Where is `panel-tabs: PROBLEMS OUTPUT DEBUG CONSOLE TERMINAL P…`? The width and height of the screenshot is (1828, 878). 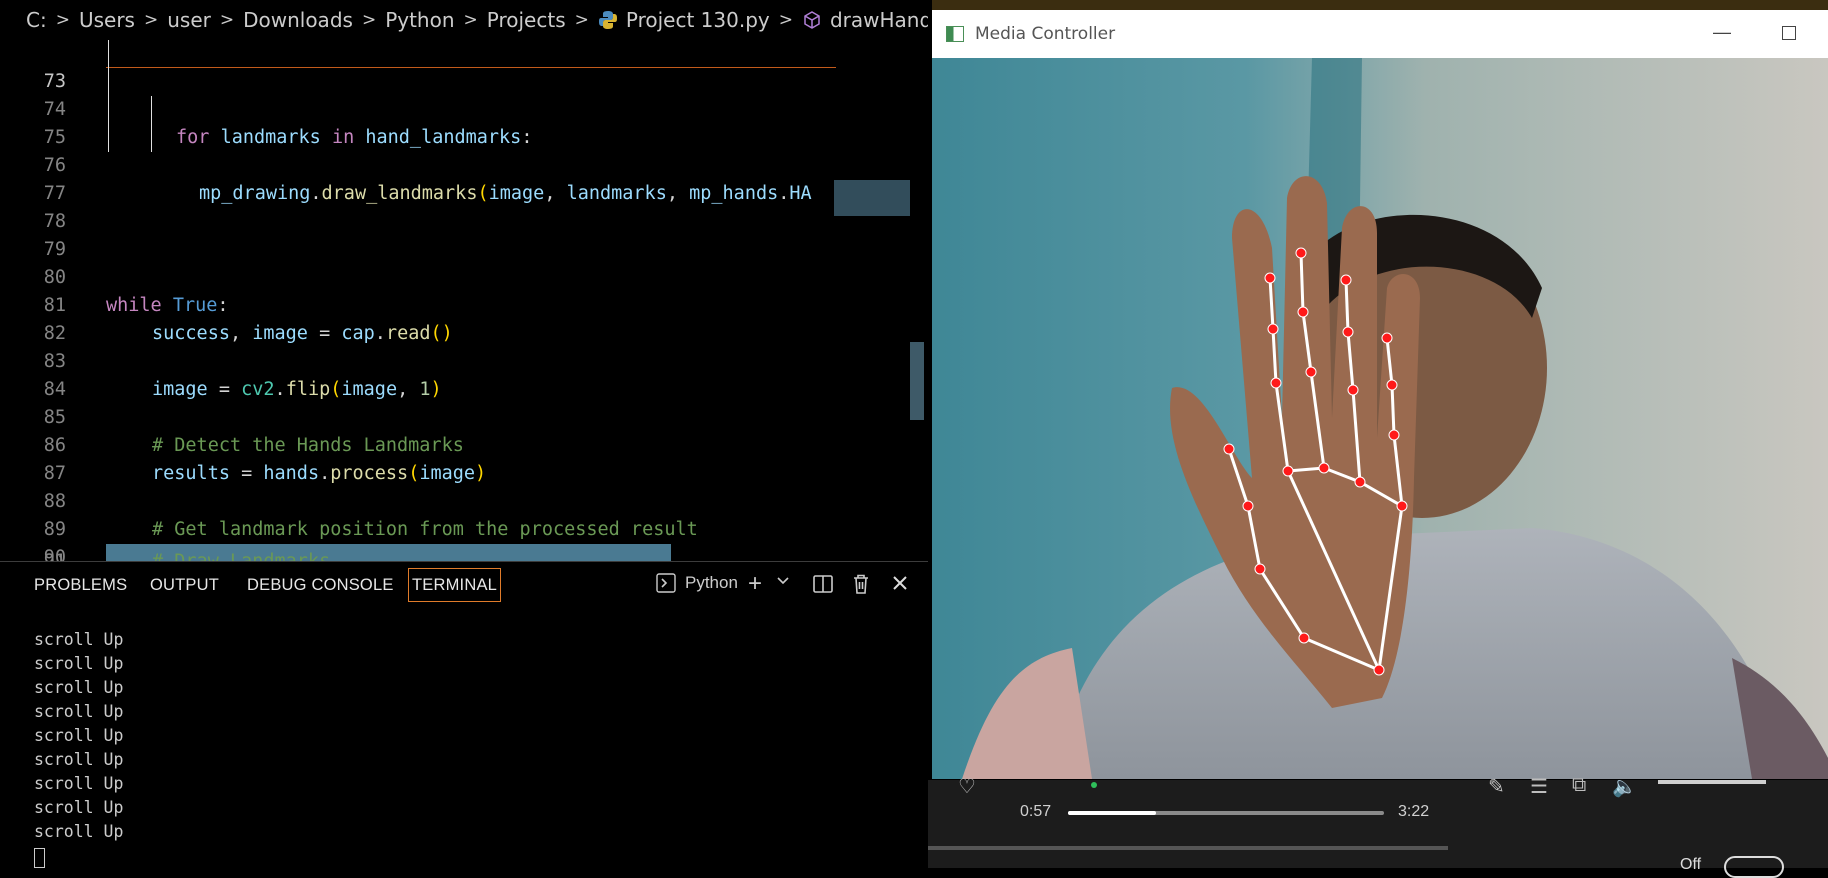 panel-tabs: PROBLEMS OUTPUT DEBUG CONSOLE TERMINAL P… is located at coordinates (464, 588).